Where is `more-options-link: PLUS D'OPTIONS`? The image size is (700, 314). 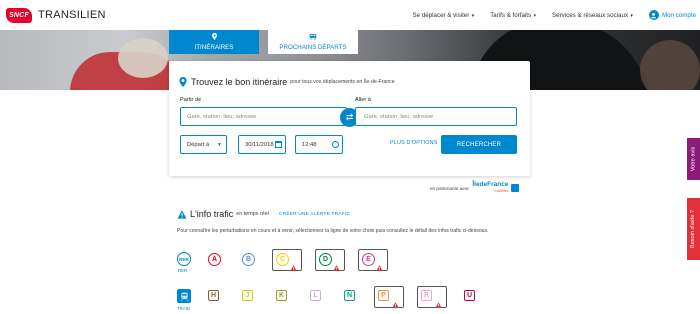
more-options-link: PLUS D'OPTIONS is located at coordinates (414, 143).